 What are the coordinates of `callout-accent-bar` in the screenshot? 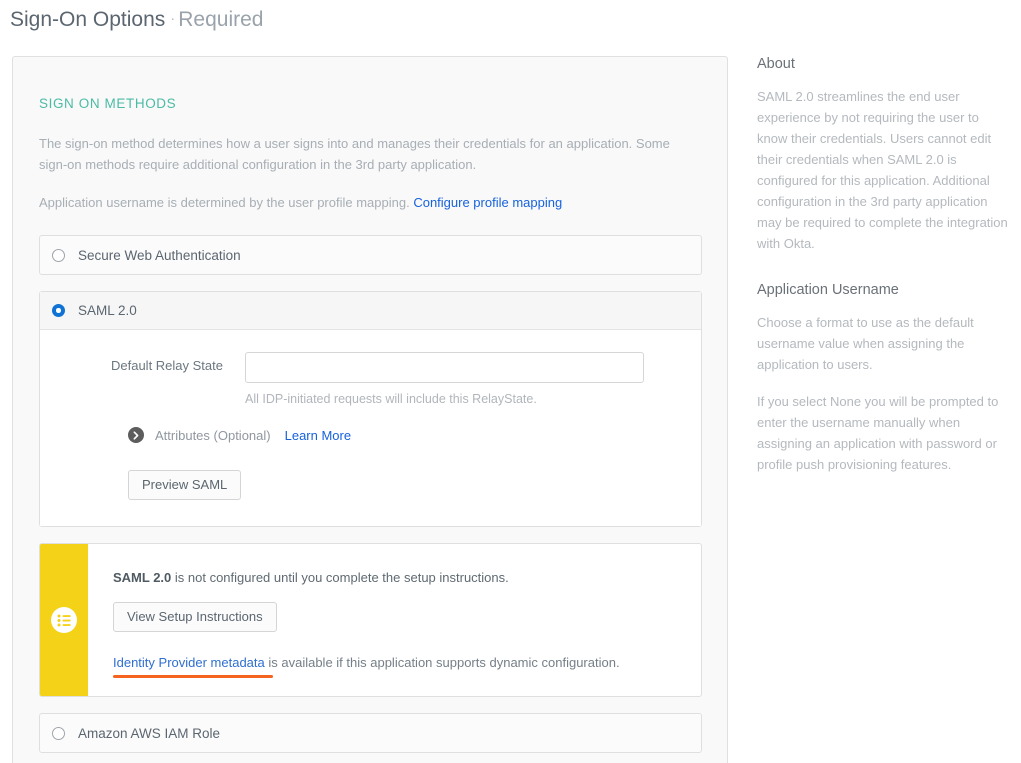 It's located at (64, 620).